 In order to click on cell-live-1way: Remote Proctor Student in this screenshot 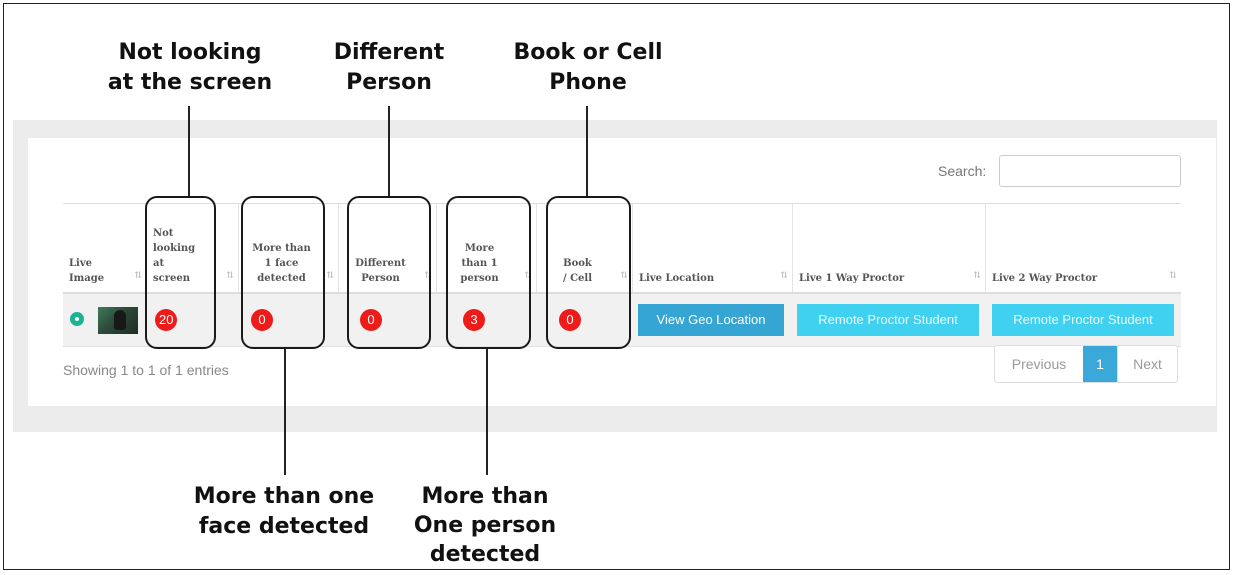, I will do `click(889, 320)`.